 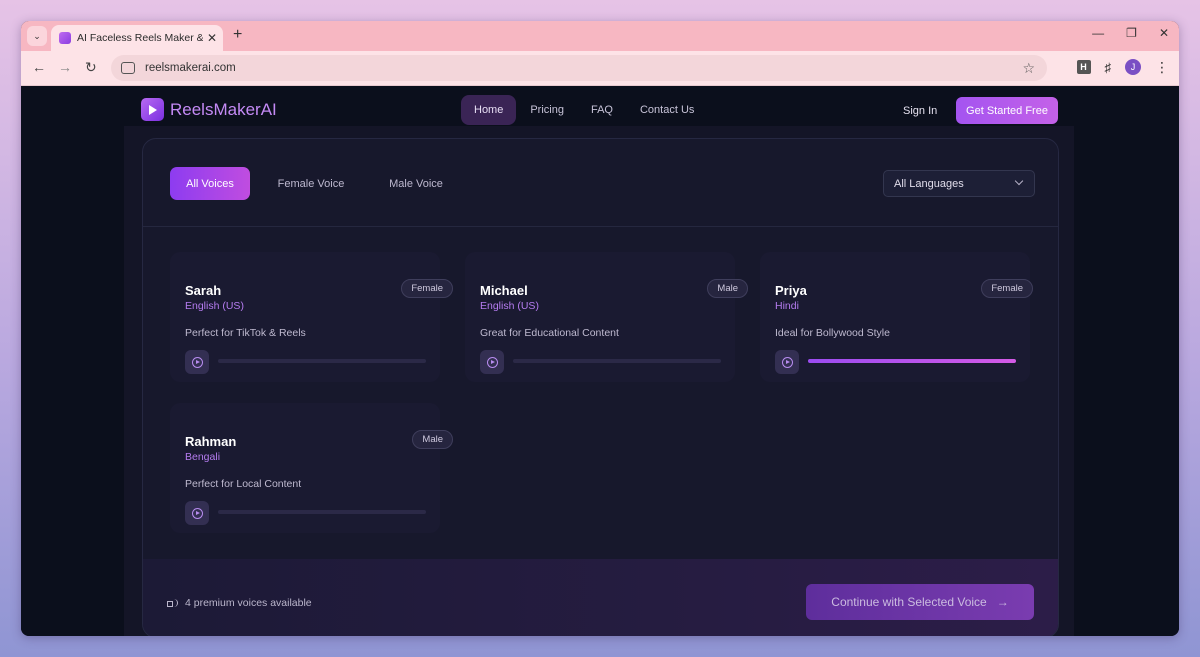 I want to click on get-started-button: Get Started Free, so click(x=1007, y=110).